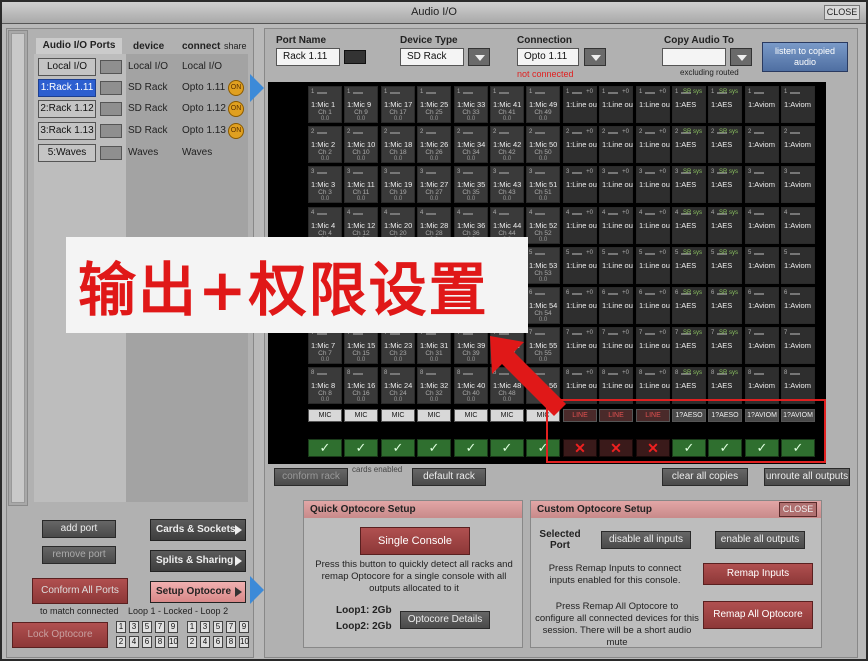 The width and height of the screenshot is (868, 661). I want to click on channel-cell: 5 1:Aviom, so click(798, 265).